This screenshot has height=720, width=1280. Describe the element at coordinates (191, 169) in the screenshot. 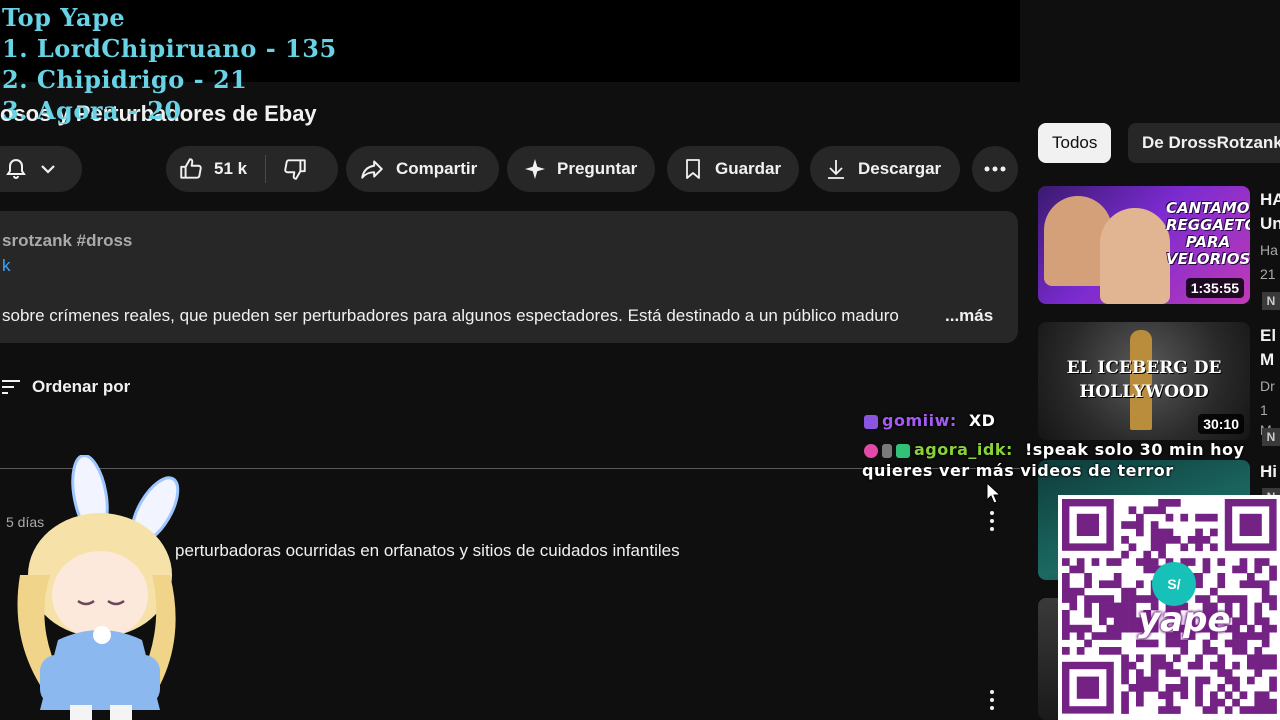

I see `like-icon` at that location.